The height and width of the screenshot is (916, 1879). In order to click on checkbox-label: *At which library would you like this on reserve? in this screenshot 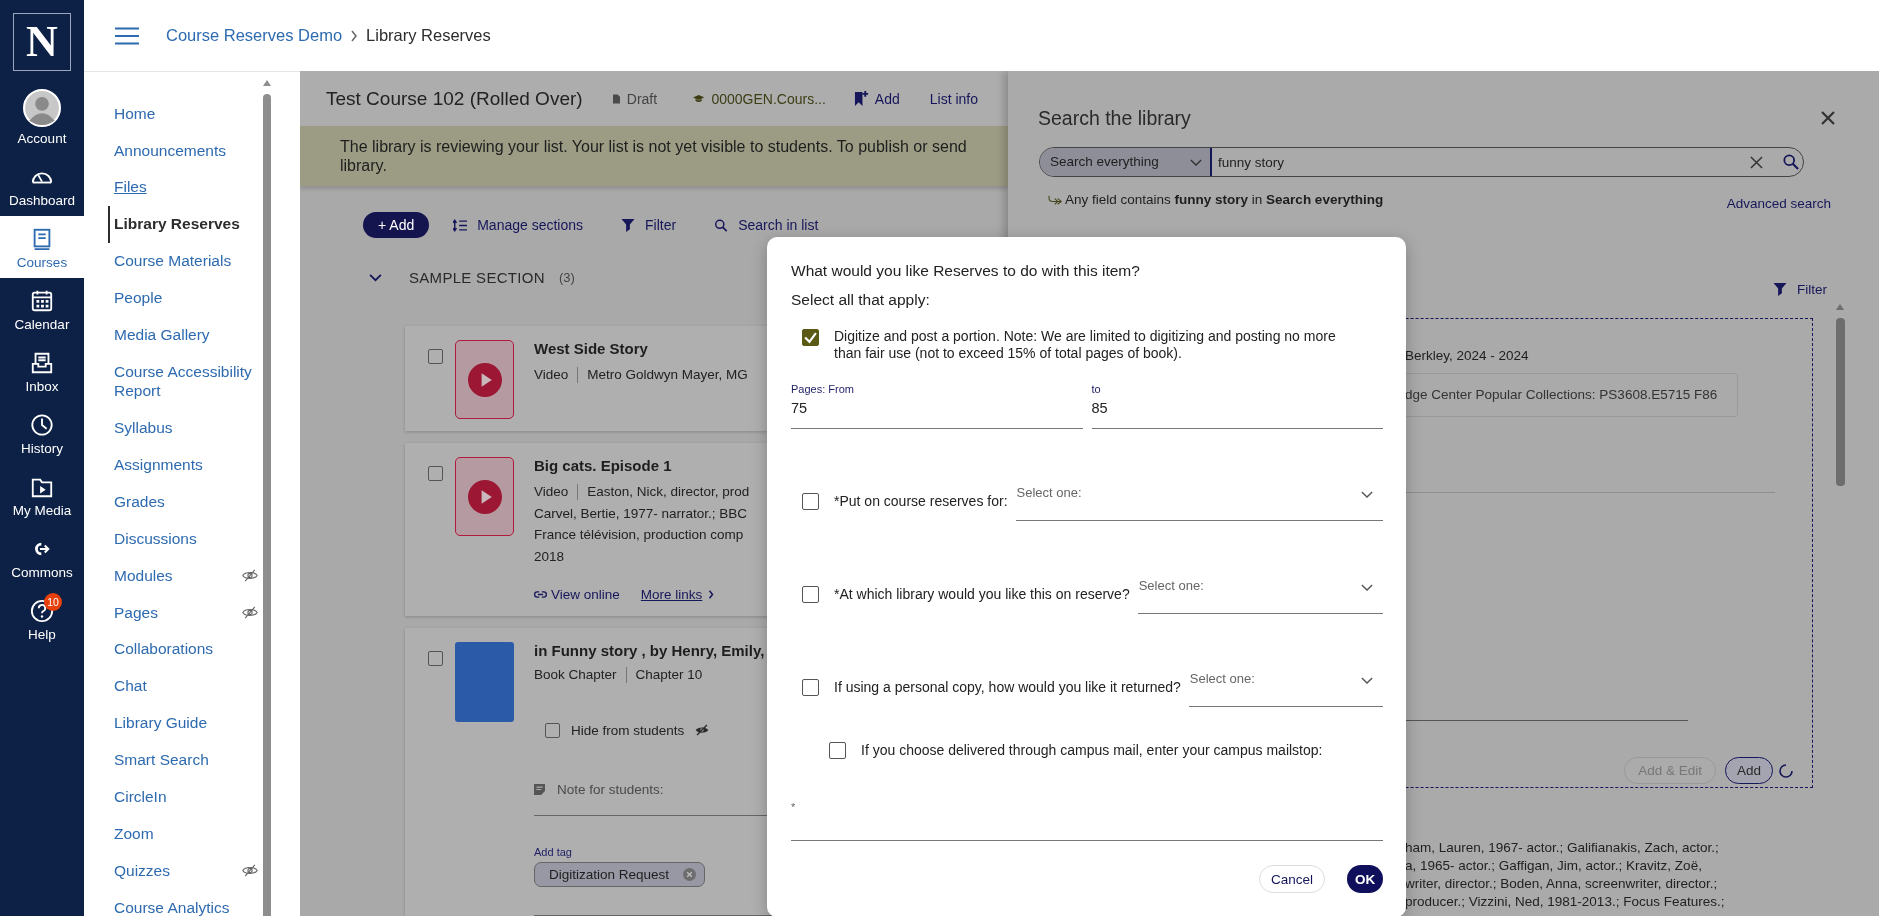, I will do `click(982, 594)`.